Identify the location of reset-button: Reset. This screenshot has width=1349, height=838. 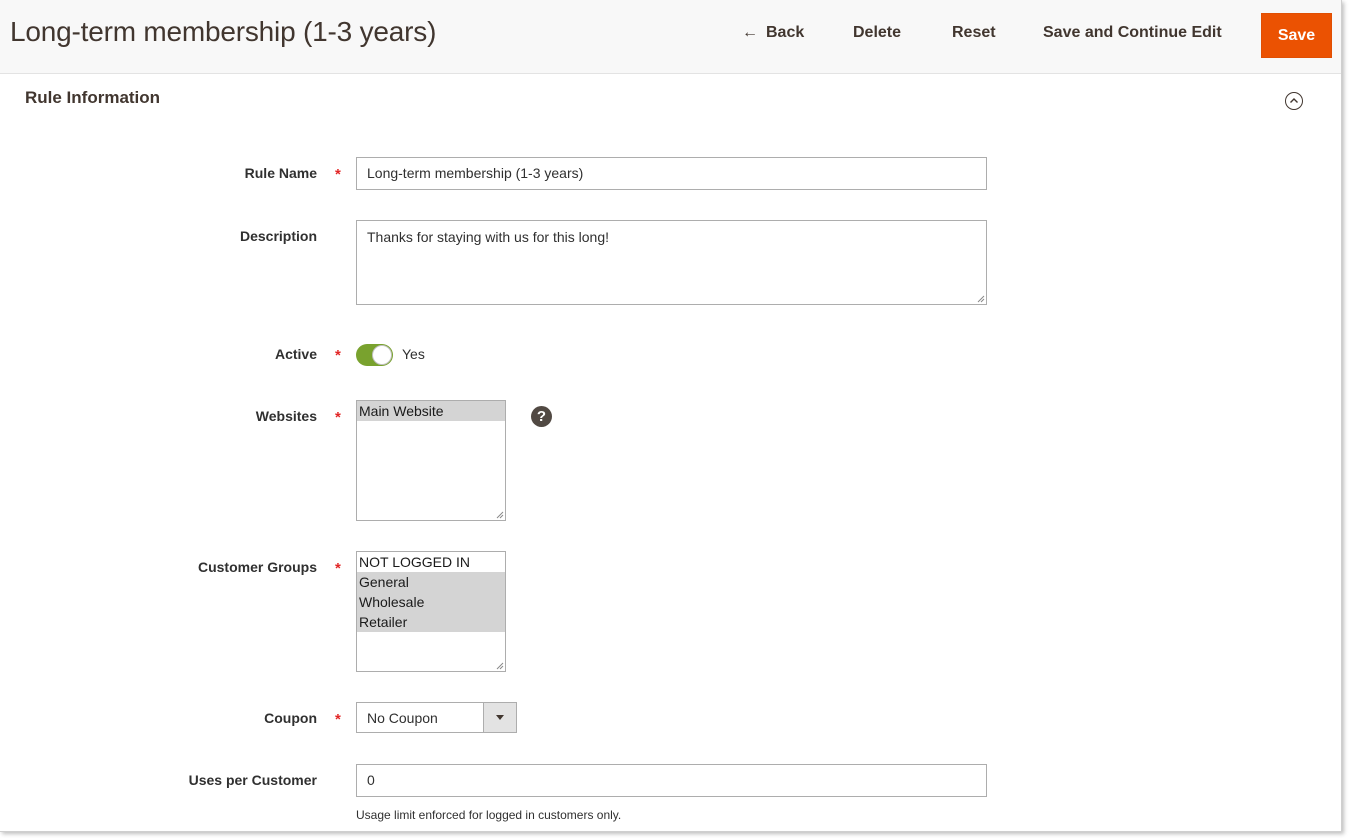
(974, 33).